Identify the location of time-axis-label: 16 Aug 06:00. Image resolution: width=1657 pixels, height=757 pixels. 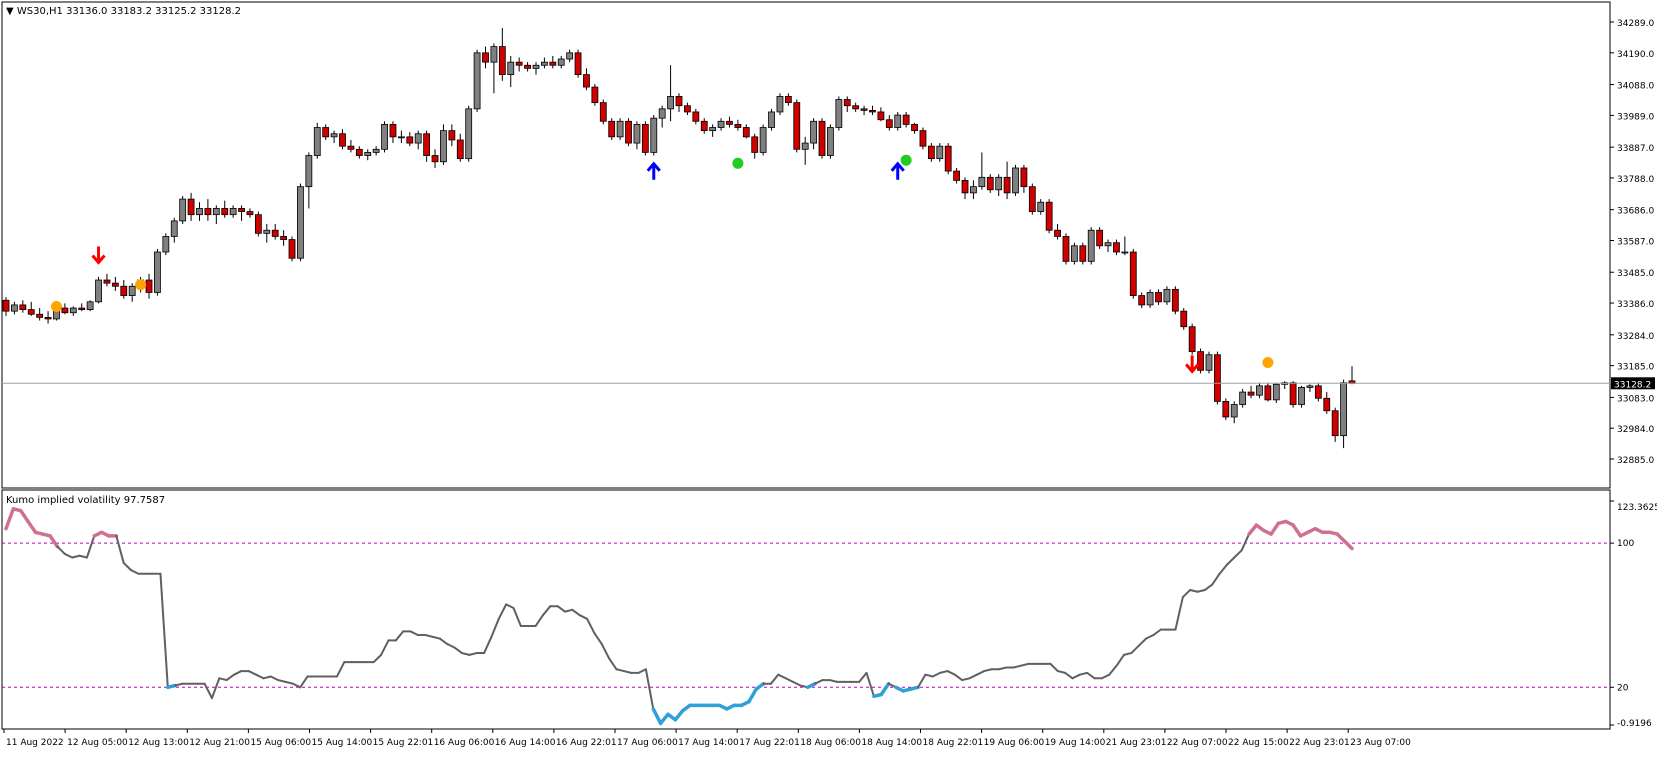
(464, 743).